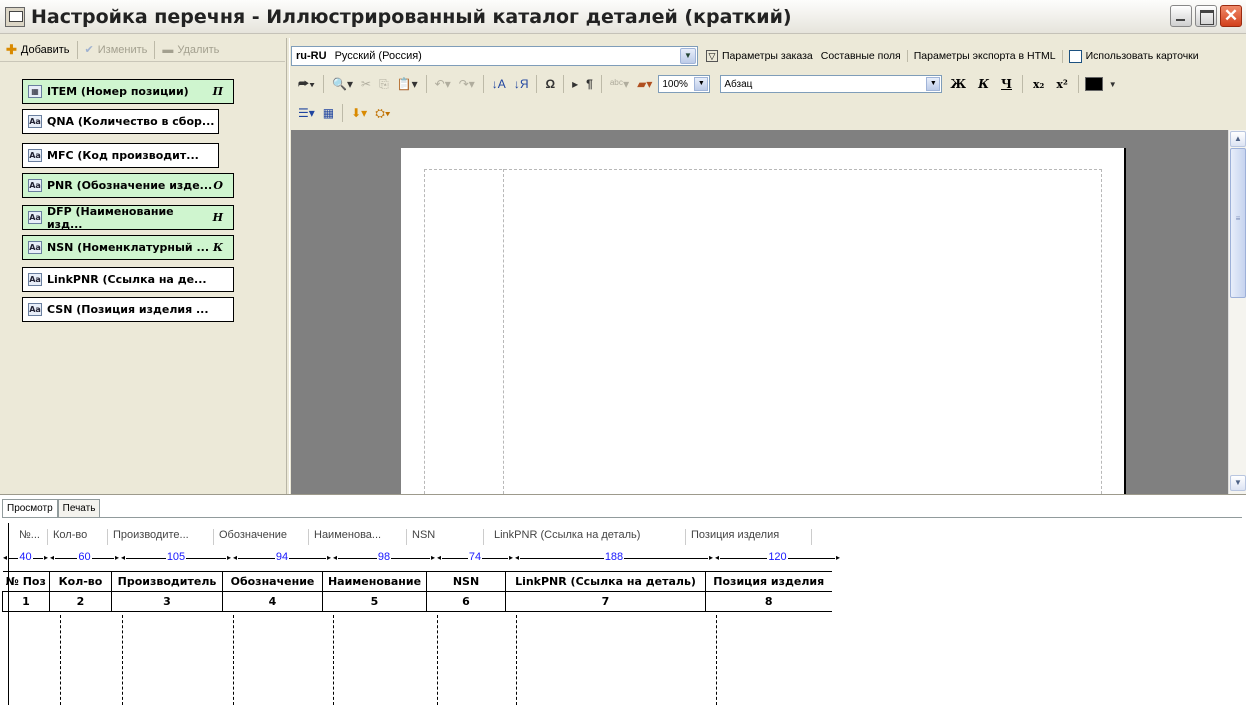  Describe the element at coordinates (35, 91) in the screenshot. I see `list-field-icon: ▦` at that location.